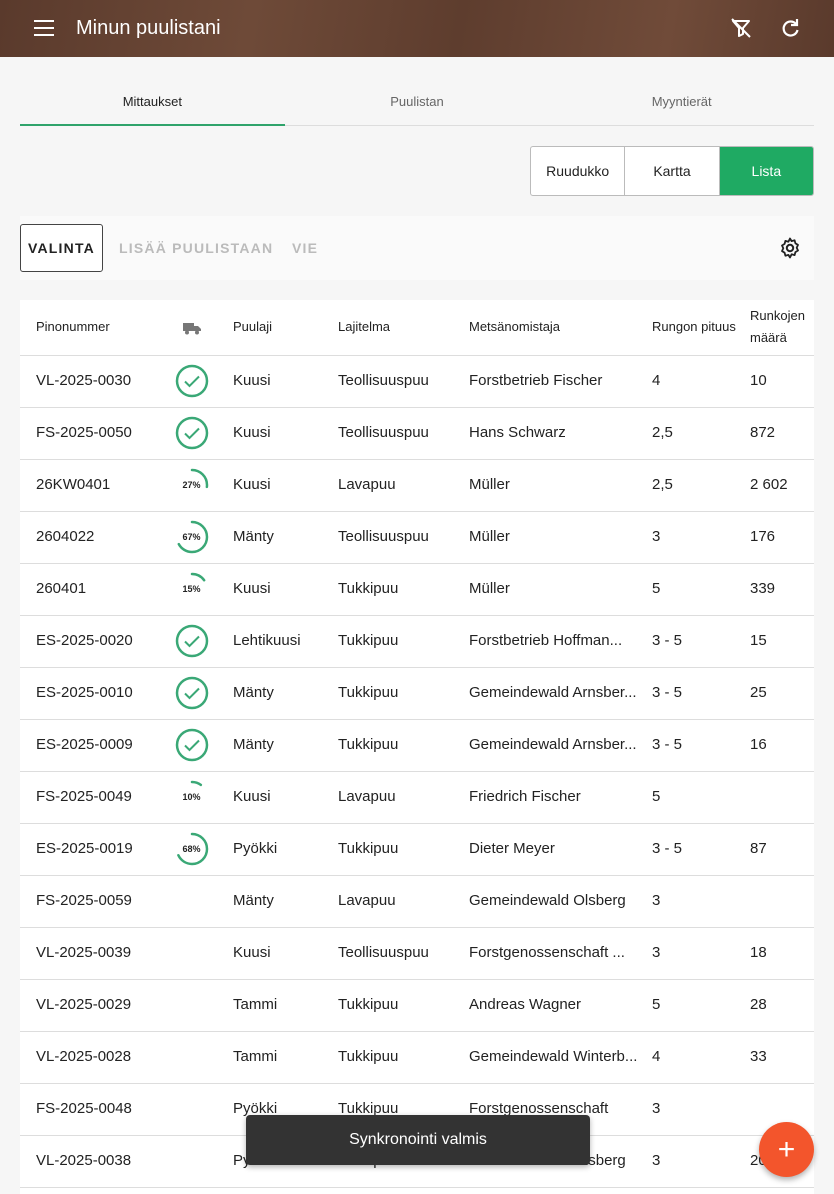 This screenshot has height=1194, width=834. I want to click on header-puulaji: Puulaji, so click(285, 328).